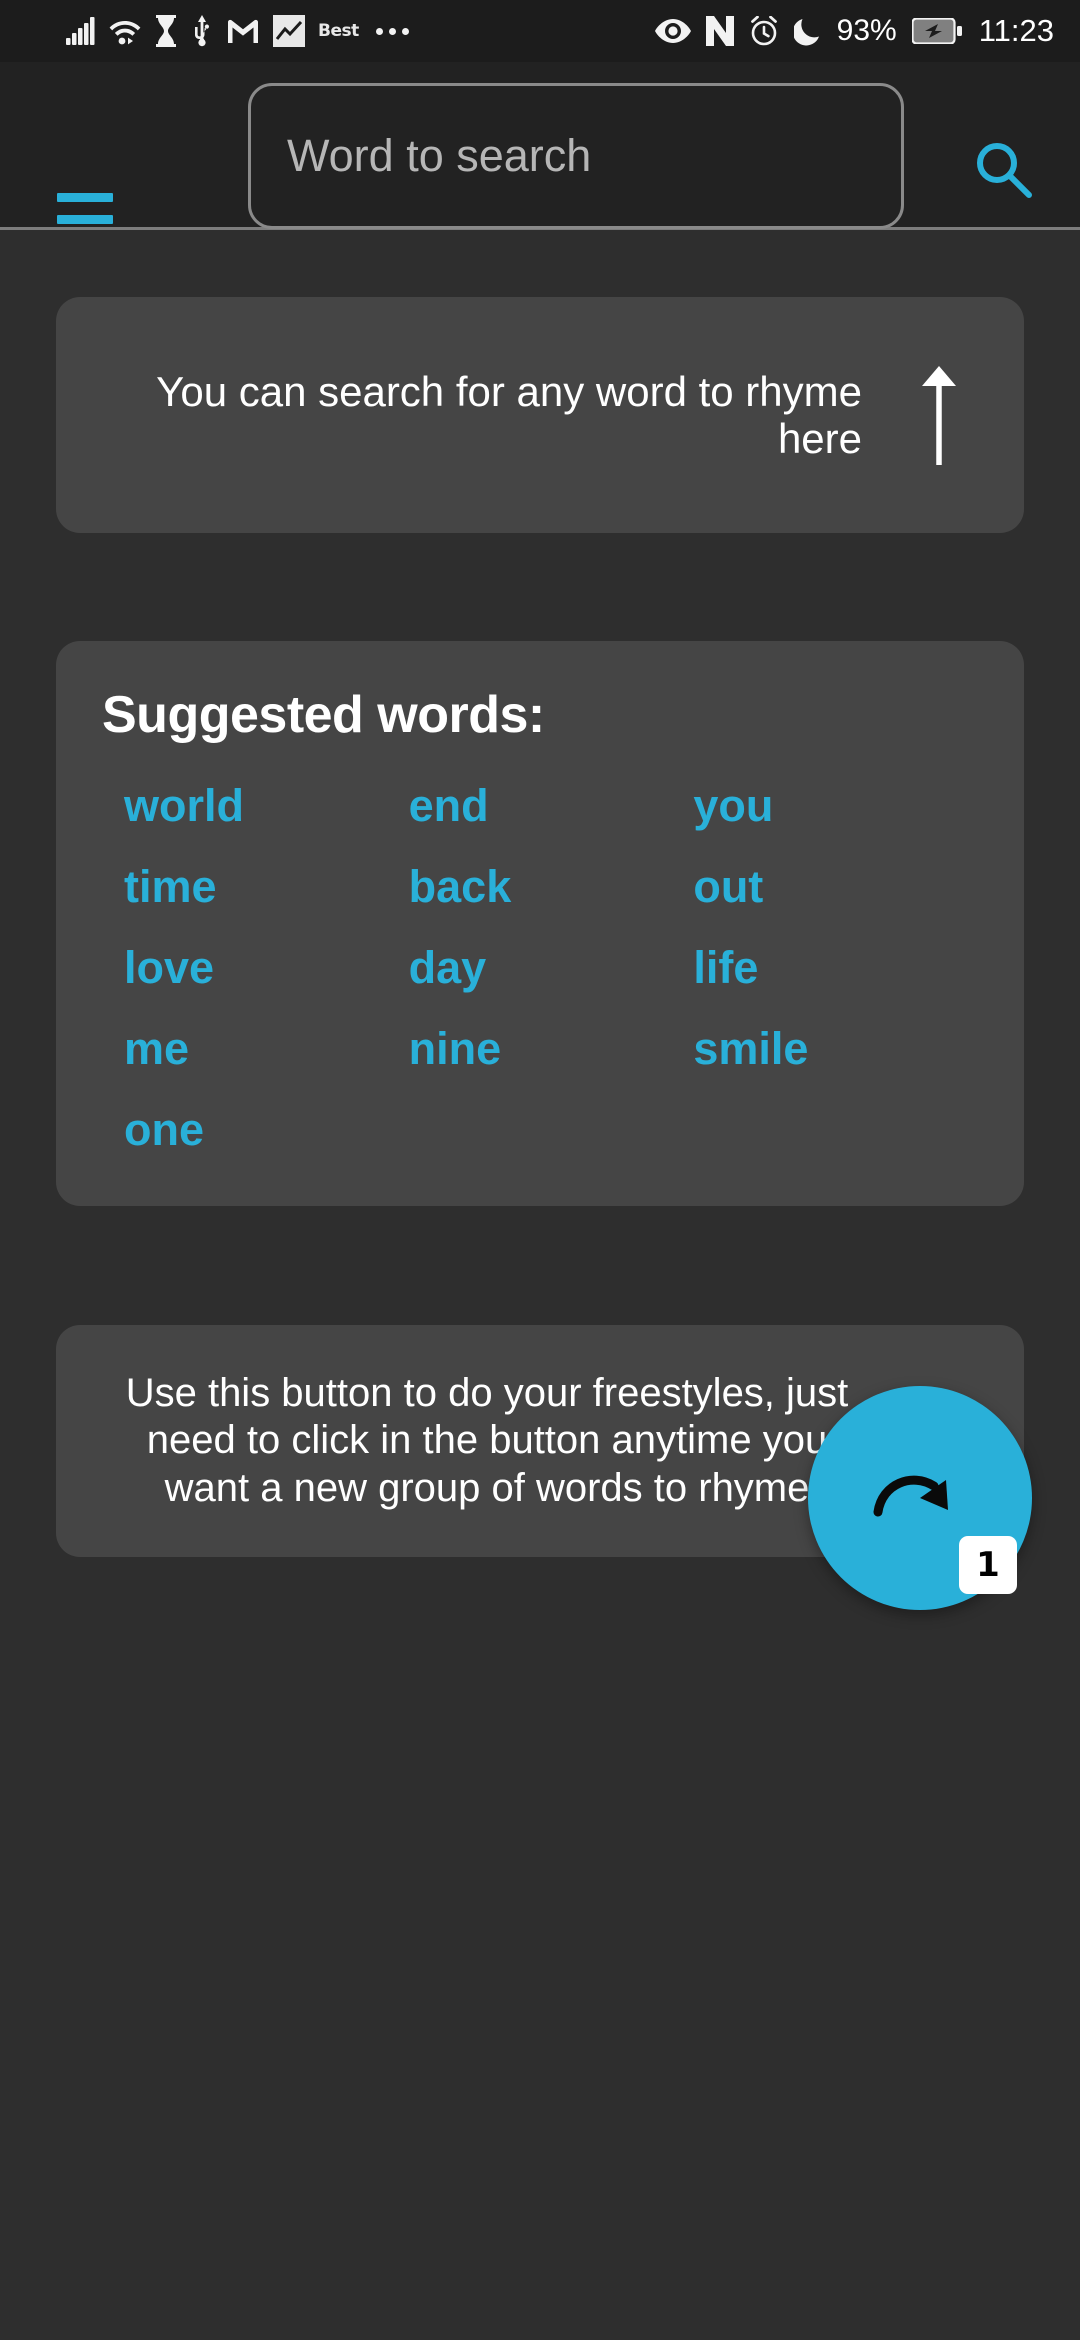  I want to click on status-bar-clock: 11:23, so click(1016, 30).